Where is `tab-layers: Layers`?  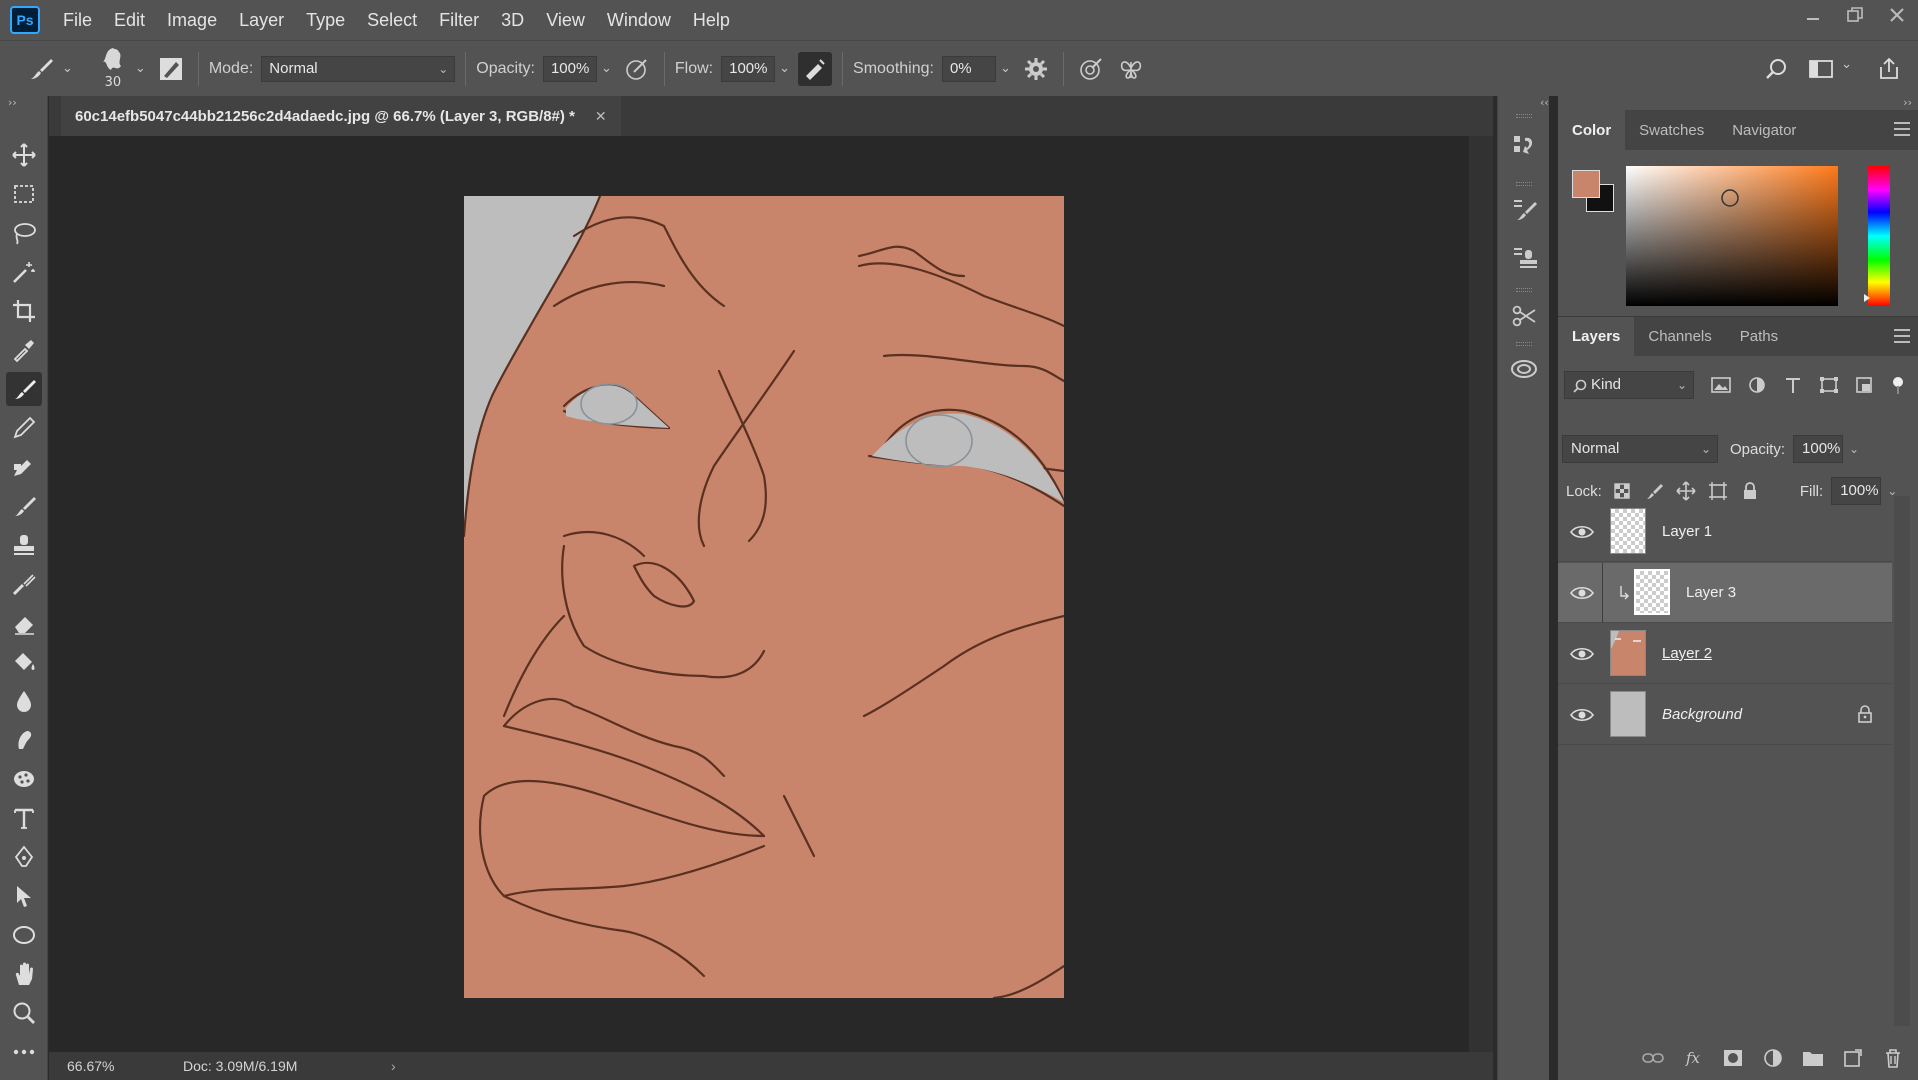
tab-layers: Layers is located at coordinates (1596, 336).